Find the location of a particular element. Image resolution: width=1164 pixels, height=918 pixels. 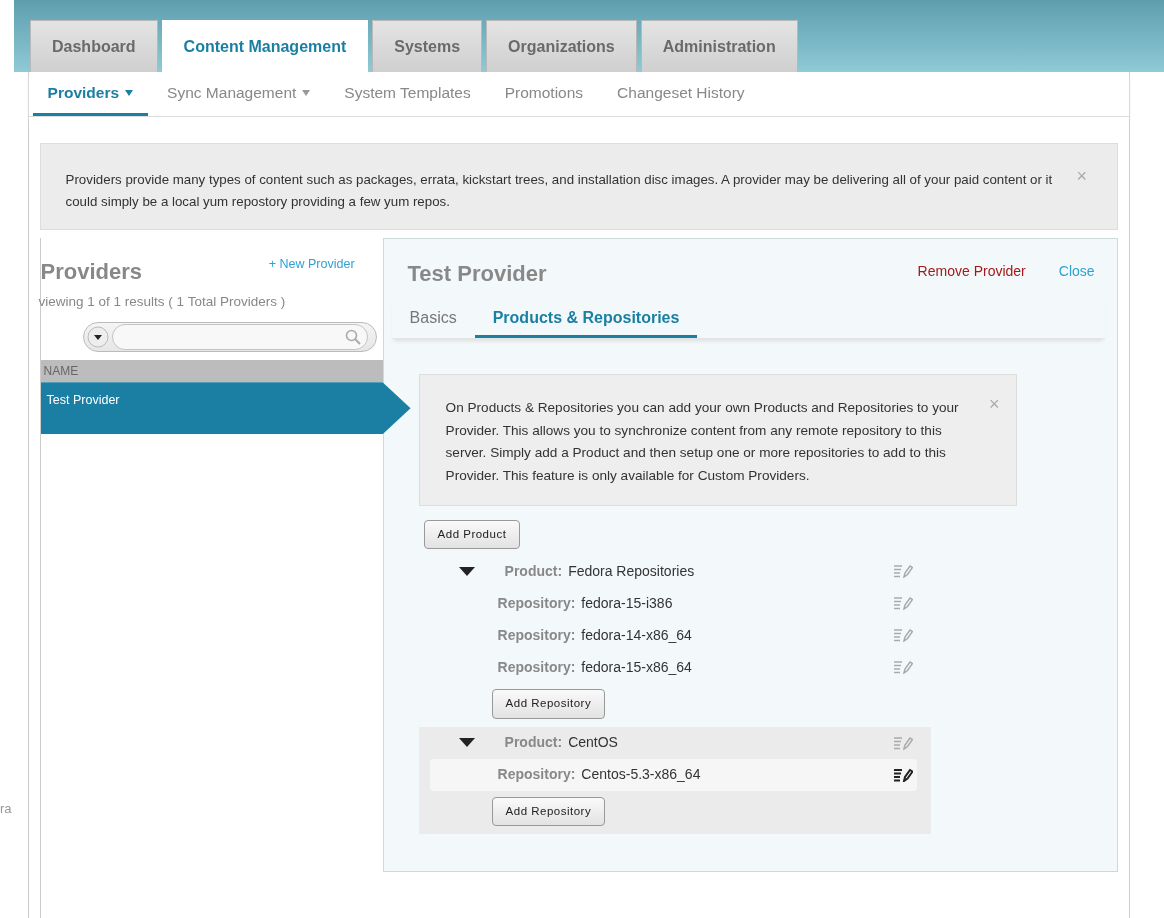

repository-name: fedora-15-x86_64 is located at coordinates (636, 667).